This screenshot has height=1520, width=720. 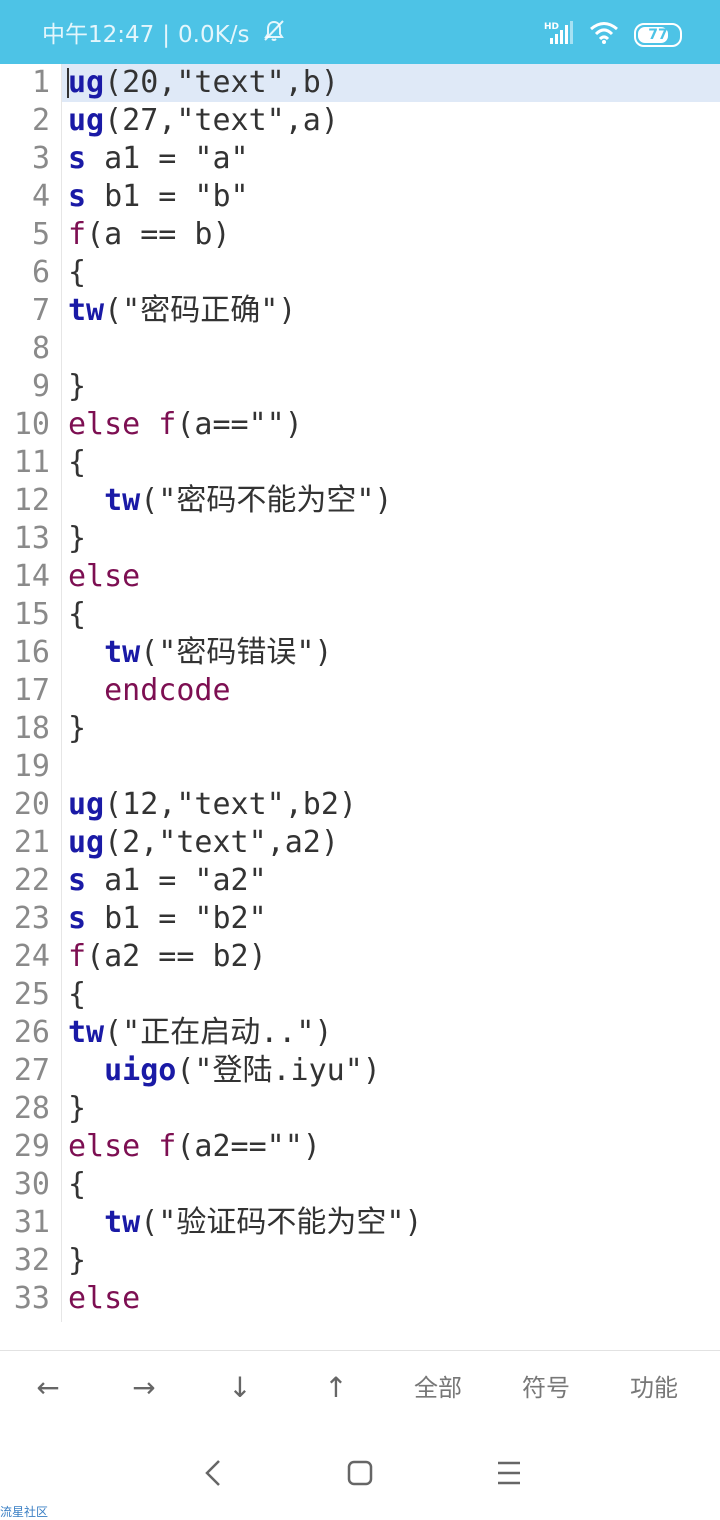 What do you see at coordinates (360, 311) in the screenshot?
I see `code-line: 7 tw("密码正确")` at bounding box center [360, 311].